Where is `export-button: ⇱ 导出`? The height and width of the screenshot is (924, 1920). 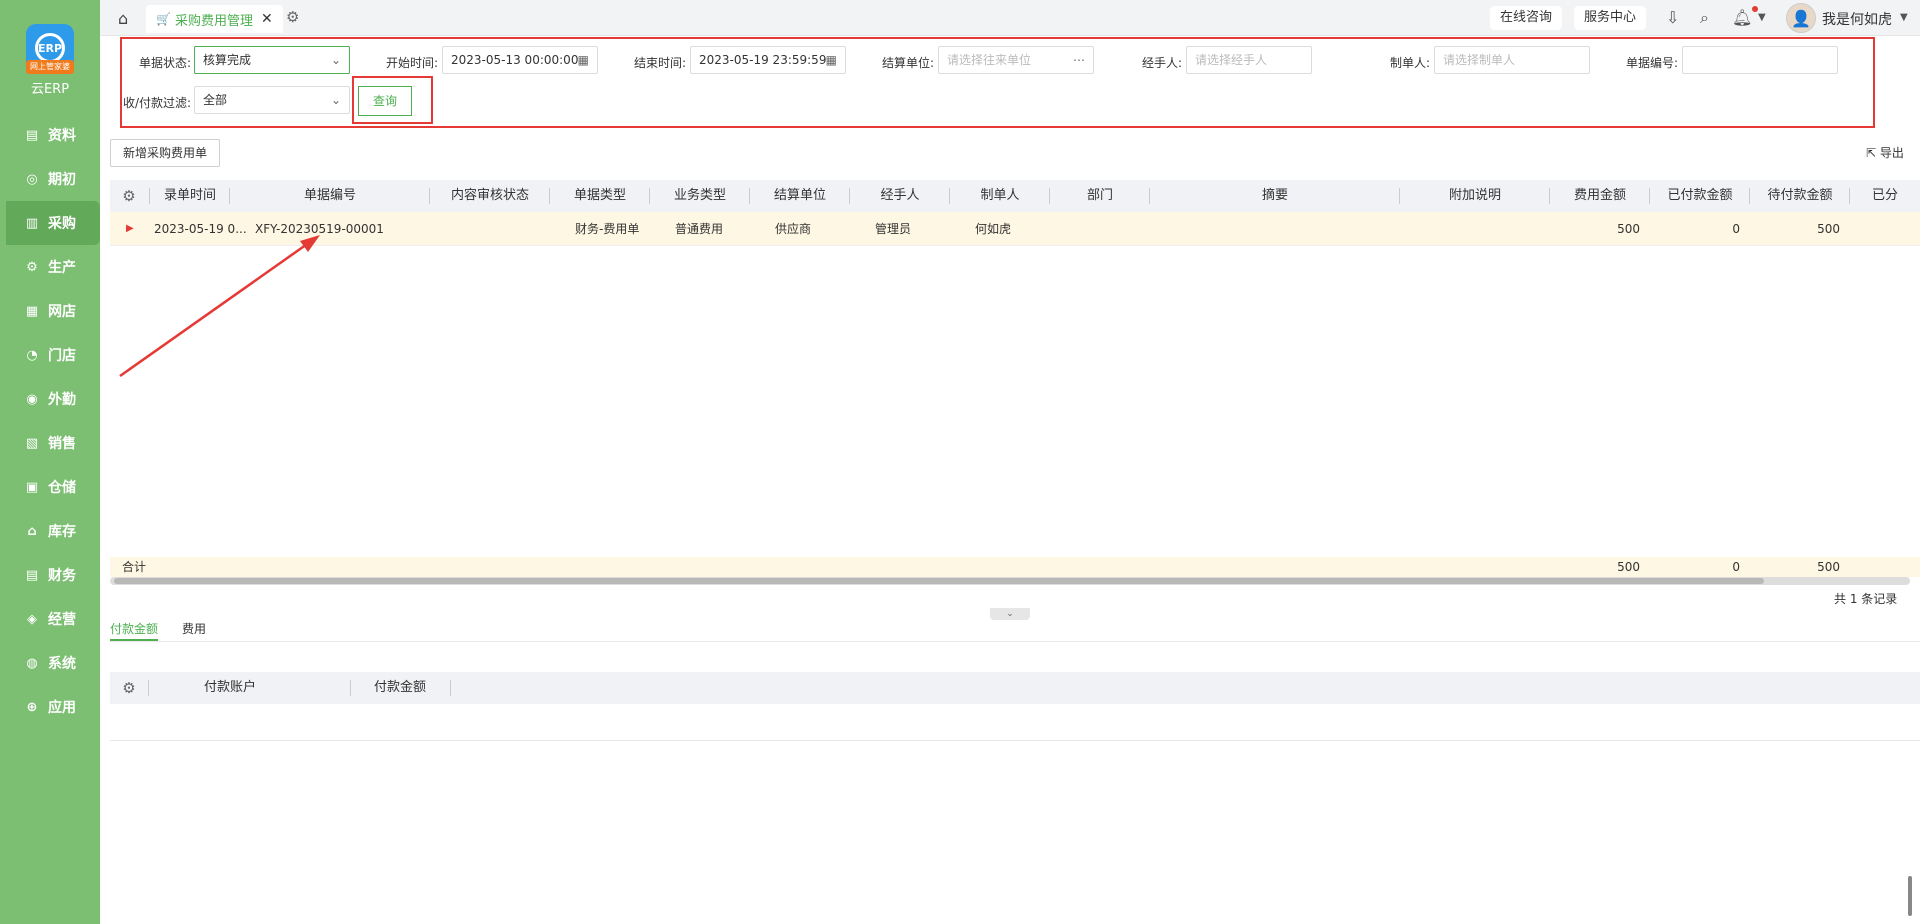 export-button: ⇱ 导出 is located at coordinates (1885, 152).